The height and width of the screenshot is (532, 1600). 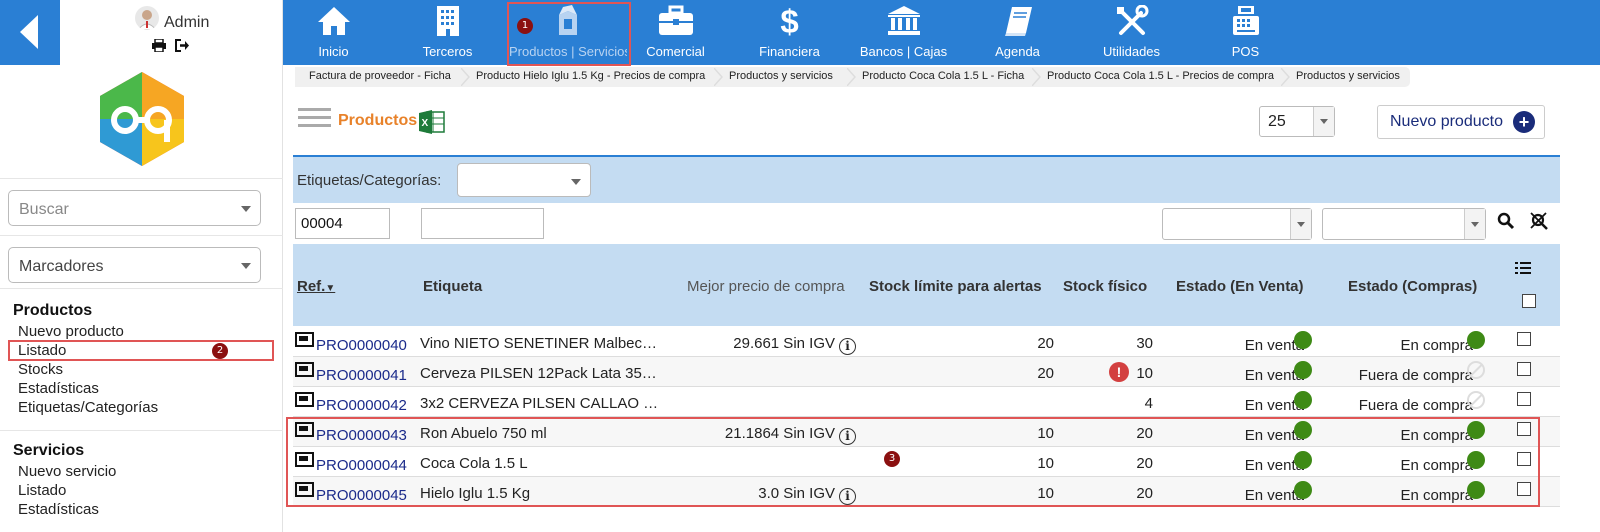 I want to click on nav-commercial: Comercial, so click(x=675, y=32).